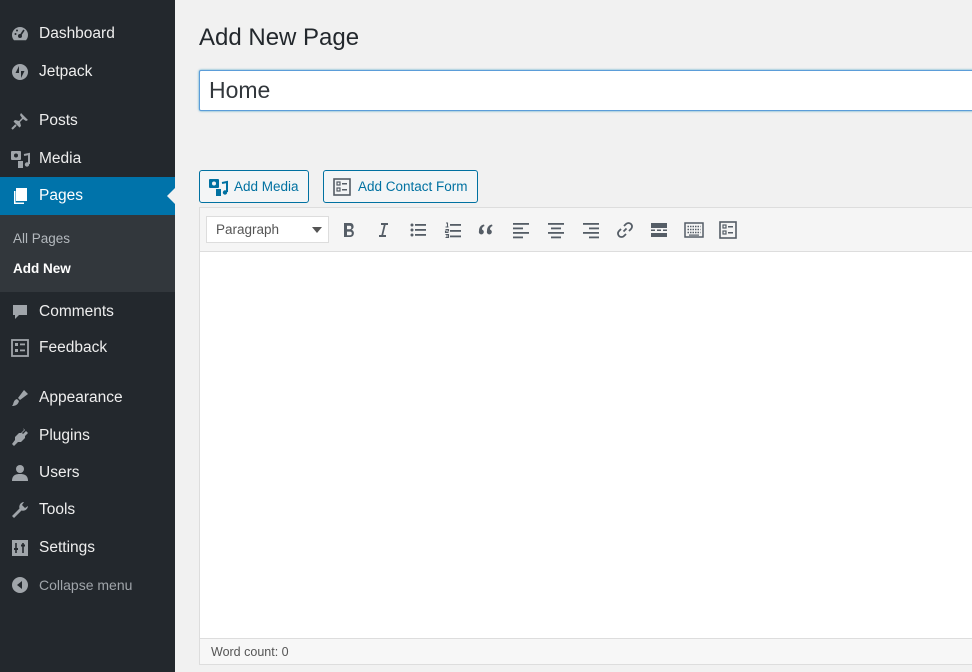  I want to click on italic-button, so click(383, 230).